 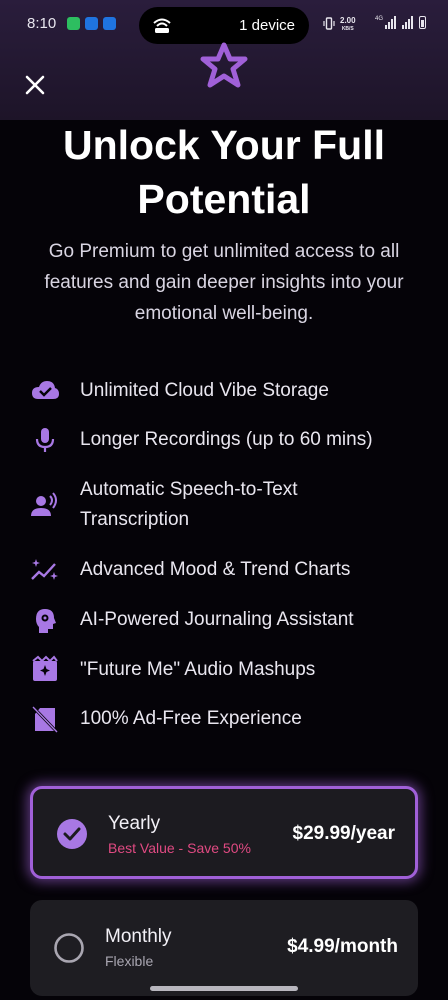 What do you see at coordinates (378, 19) in the screenshot?
I see `network-type: 4G` at bounding box center [378, 19].